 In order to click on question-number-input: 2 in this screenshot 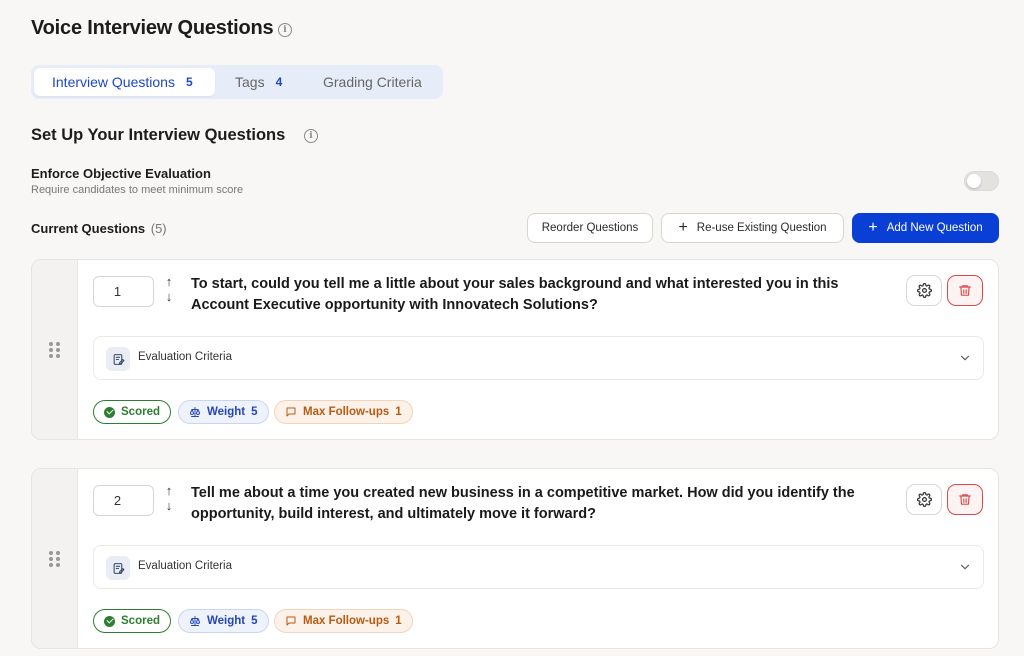, I will do `click(123, 500)`.